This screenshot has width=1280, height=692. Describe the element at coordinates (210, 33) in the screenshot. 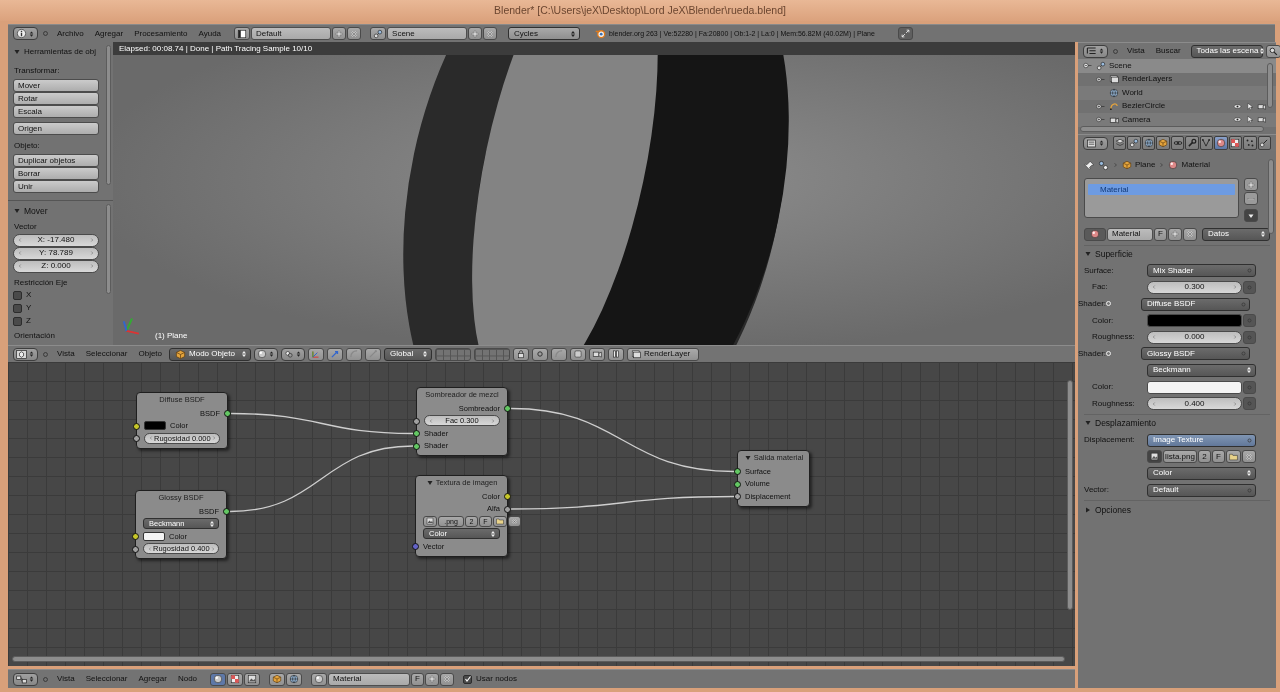

I see `menu-item: Ayuda` at that location.